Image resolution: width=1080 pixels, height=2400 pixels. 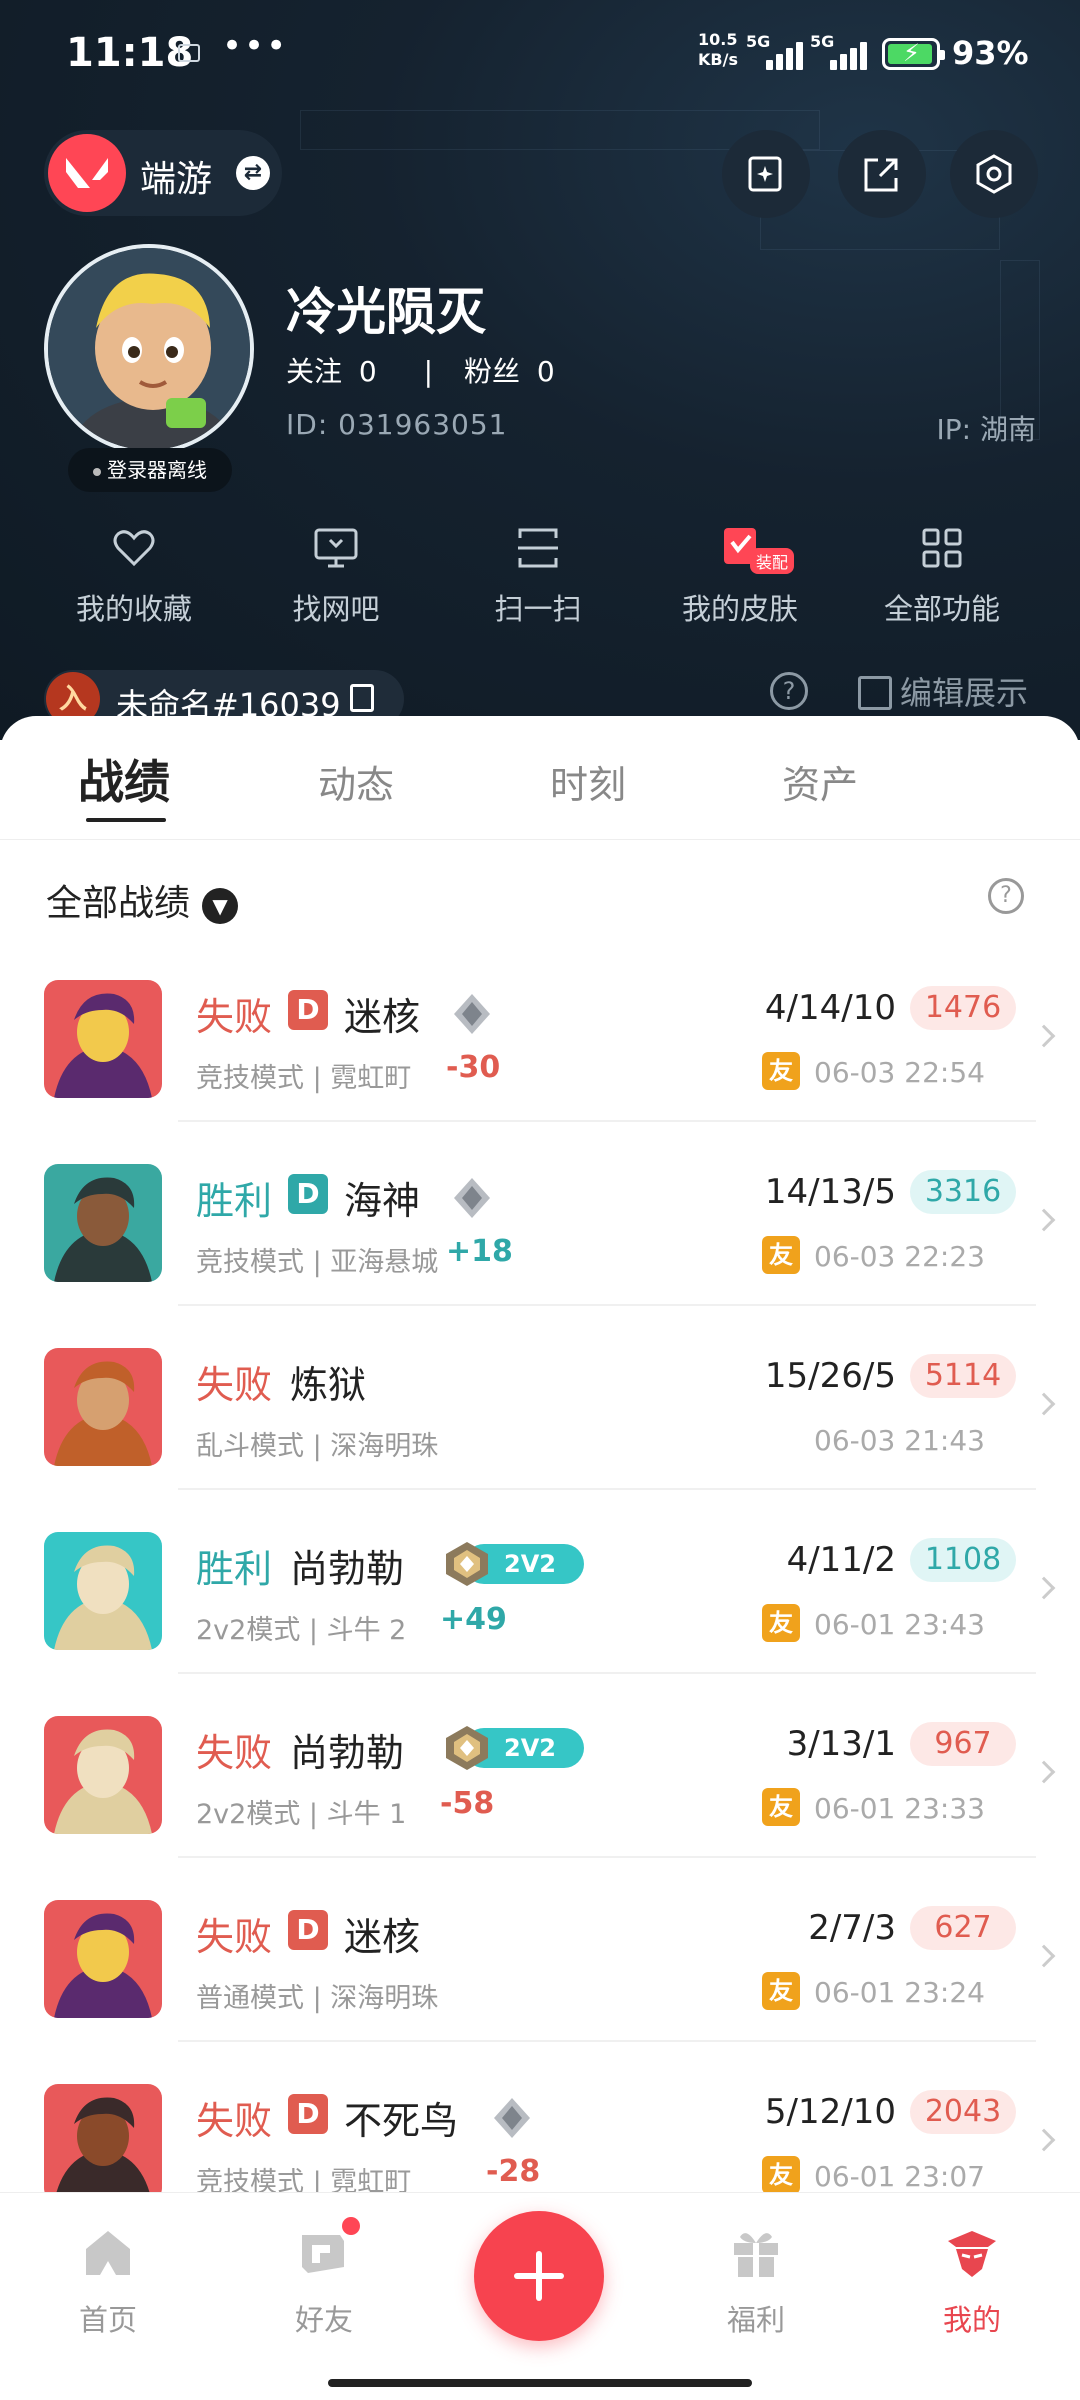 What do you see at coordinates (781, 52) in the screenshot?
I see `signal-icon: 5G` at bounding box center [781, 52].